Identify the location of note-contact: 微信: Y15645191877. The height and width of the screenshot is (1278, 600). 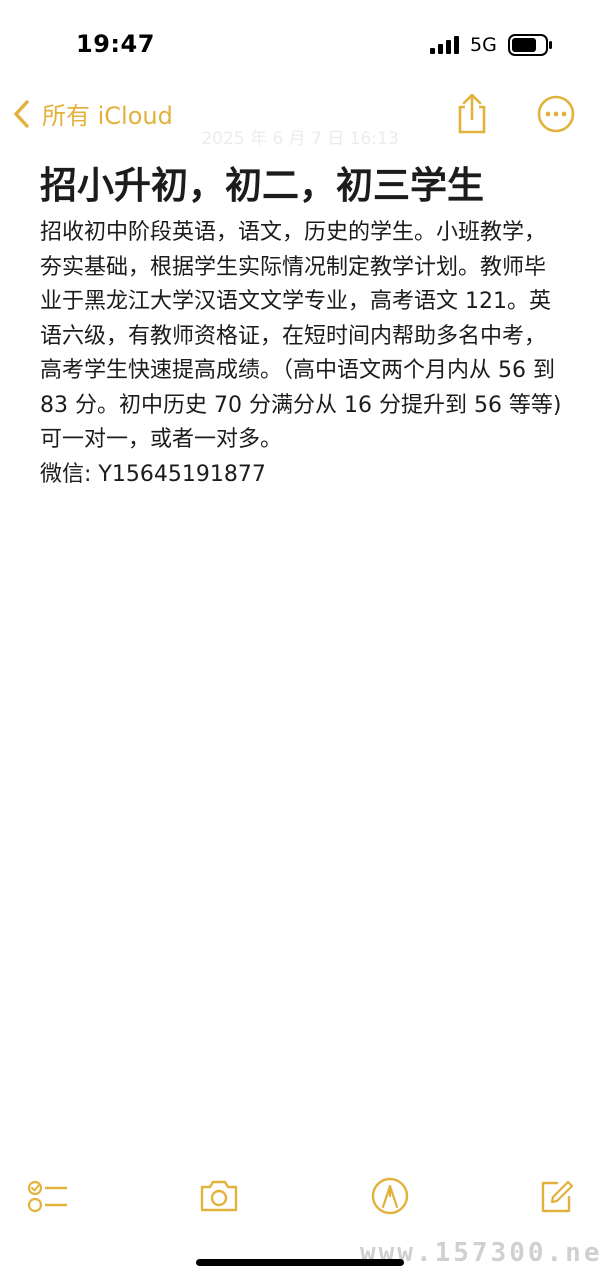
(153, 474).